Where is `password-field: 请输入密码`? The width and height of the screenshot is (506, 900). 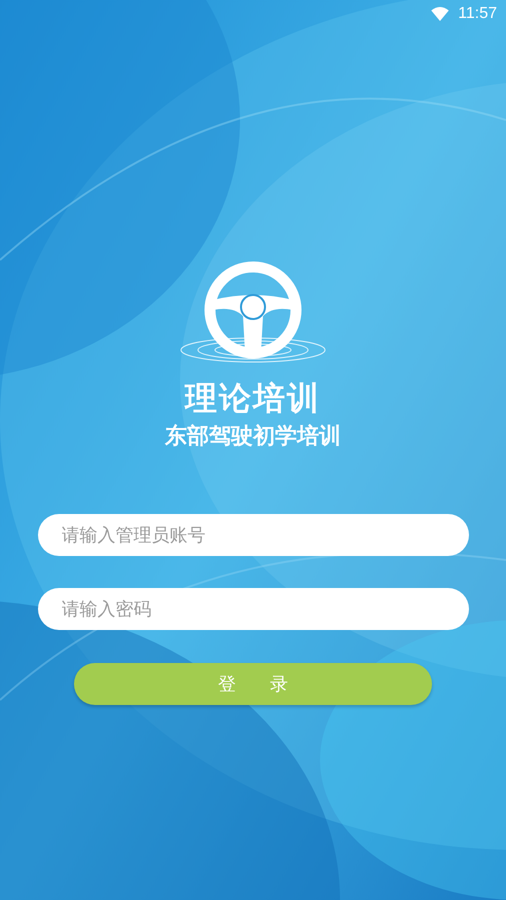 password-field: 请输入密码 is located at coordinates (253, 609).